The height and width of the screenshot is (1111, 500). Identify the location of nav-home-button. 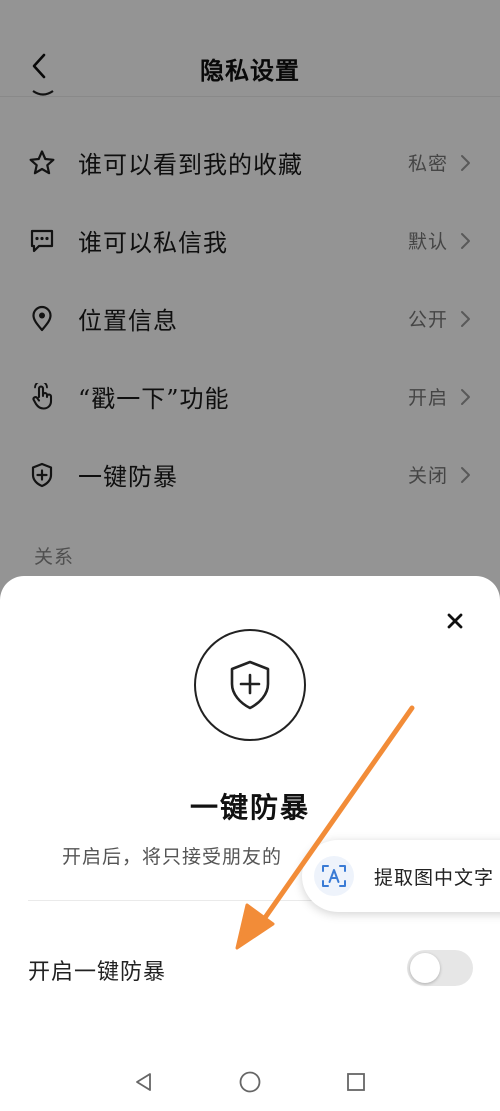
(250, 1082).